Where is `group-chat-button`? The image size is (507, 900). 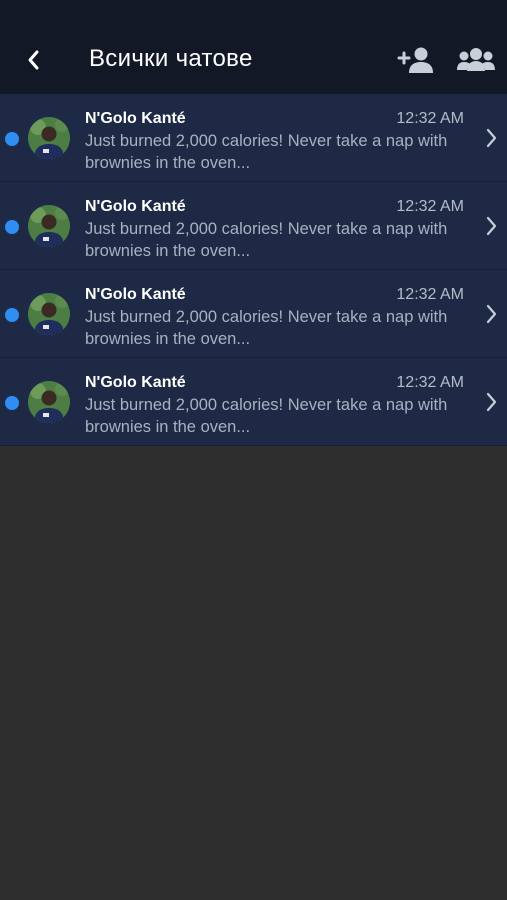 group-chat-button is located at coordinates (476, 60).